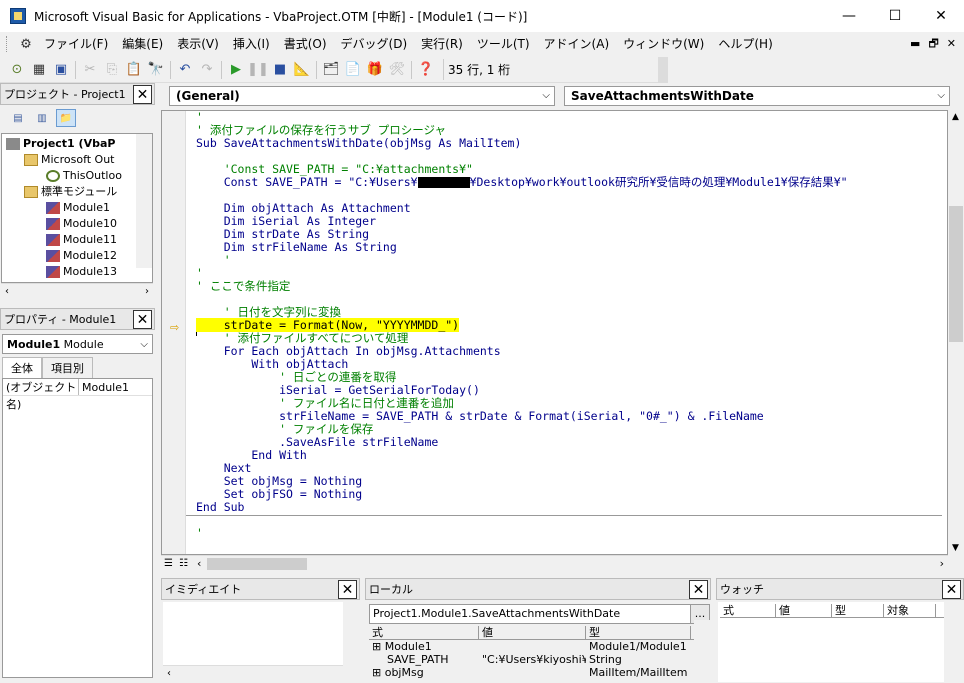 The image size is (964, 683). I want to click on object-browser-icon: 🎁, so click(375, 70).